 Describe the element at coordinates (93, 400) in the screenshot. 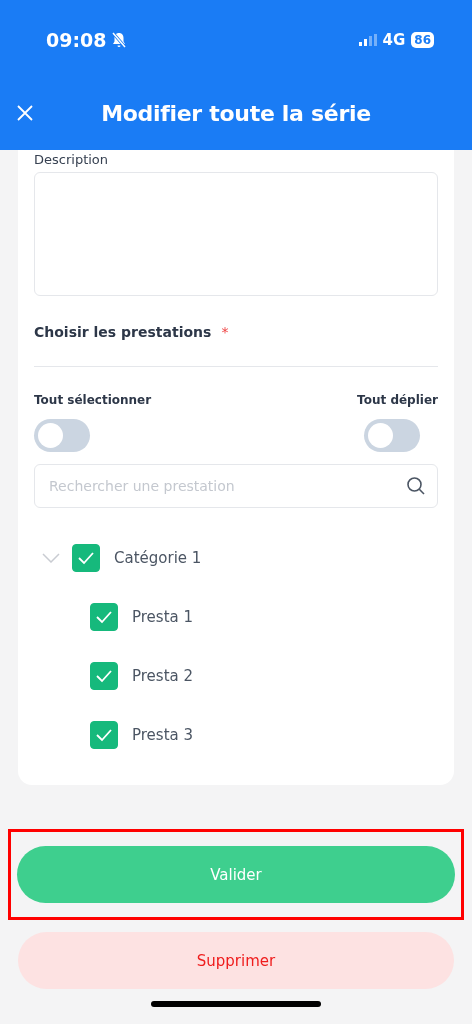

I see `toggle-label: Tout sélectionner` at that location.